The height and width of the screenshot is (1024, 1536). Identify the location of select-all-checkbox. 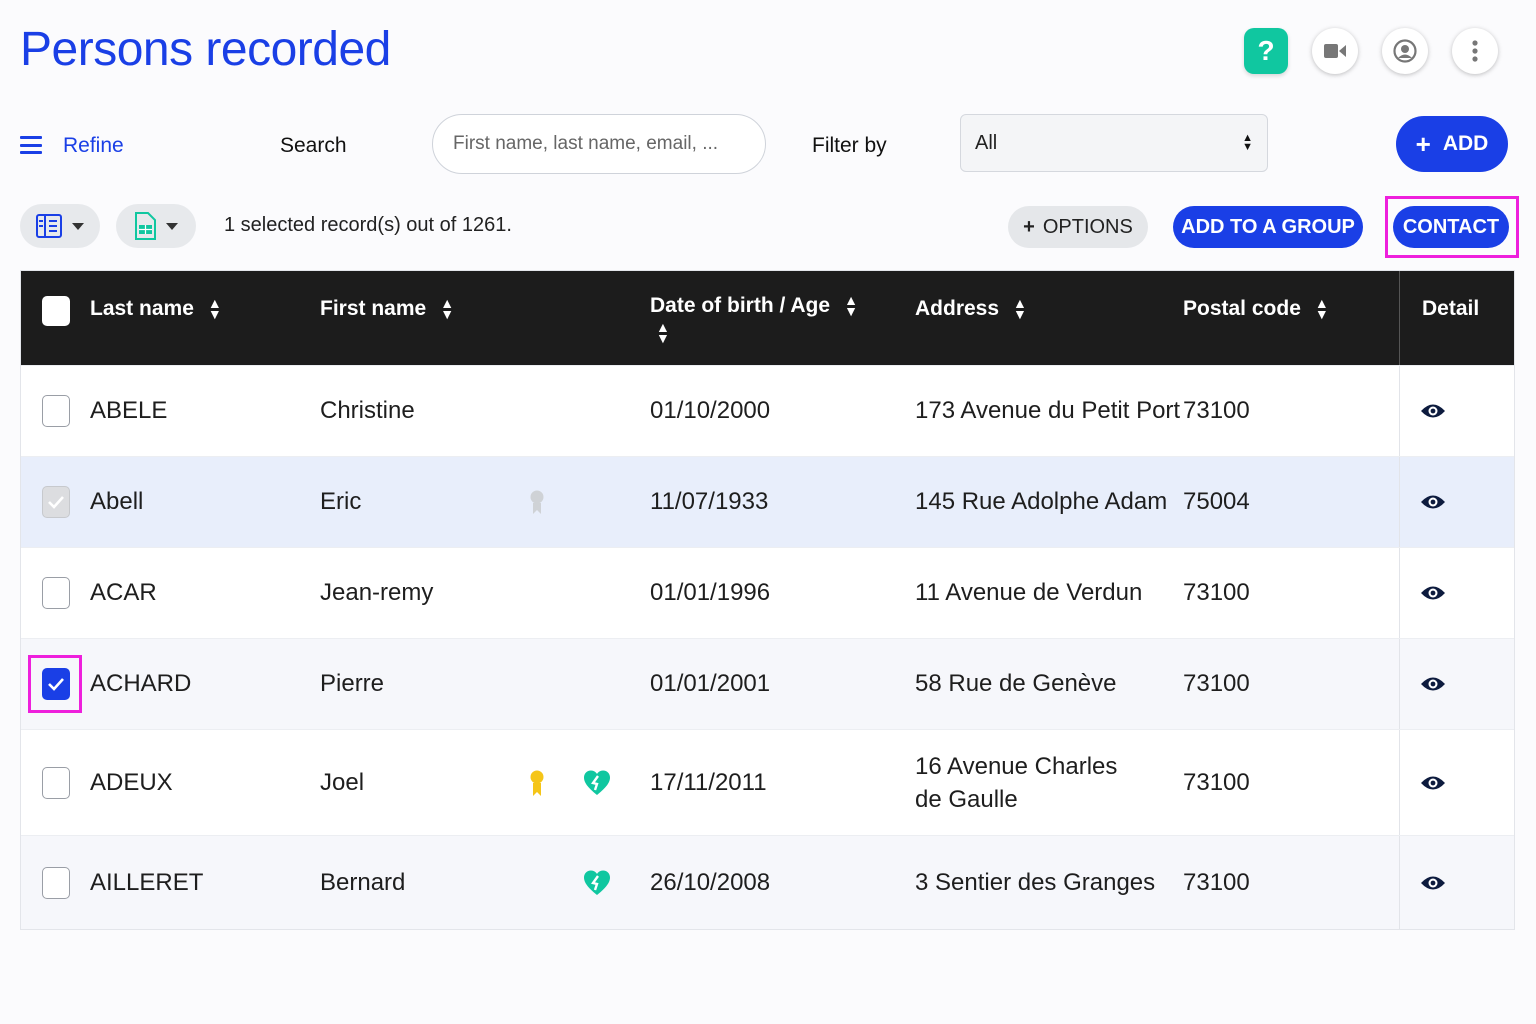
(56, 311).